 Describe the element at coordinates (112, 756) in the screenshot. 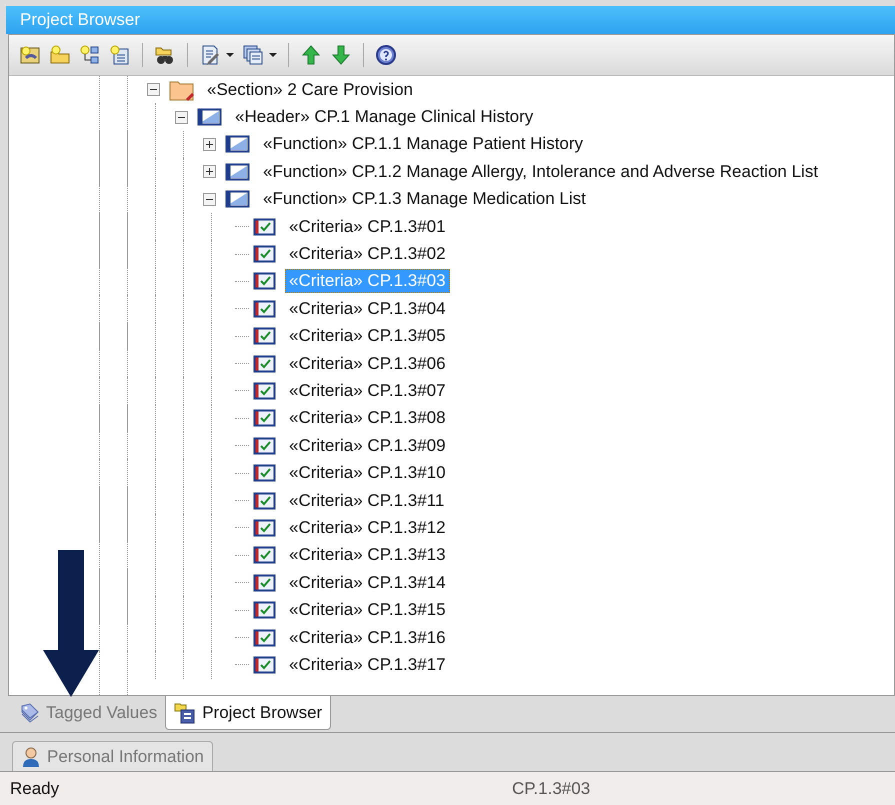

I see `panel-tab: Personal Information` at that location.